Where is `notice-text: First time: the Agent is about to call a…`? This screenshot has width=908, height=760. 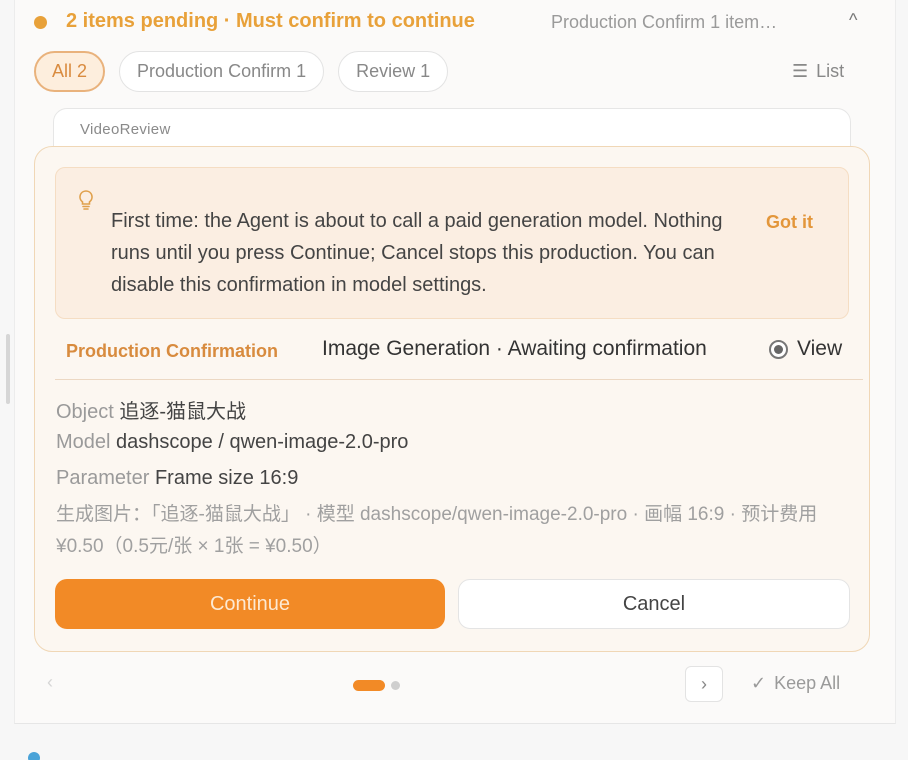
notice-text: First time: the Agent is about to call a… is located at coordinates (417, 253).